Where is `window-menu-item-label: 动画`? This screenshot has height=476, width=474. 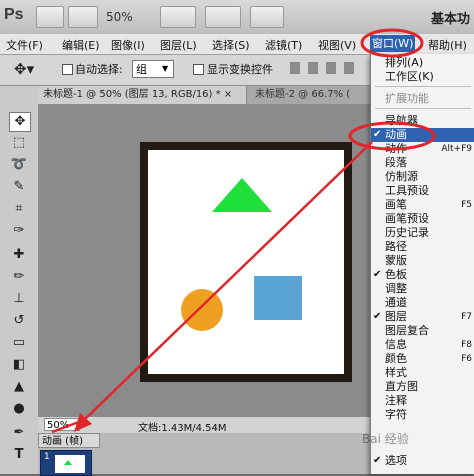 window-menu-item-label: 动画 is located at coordinates (396, 134).